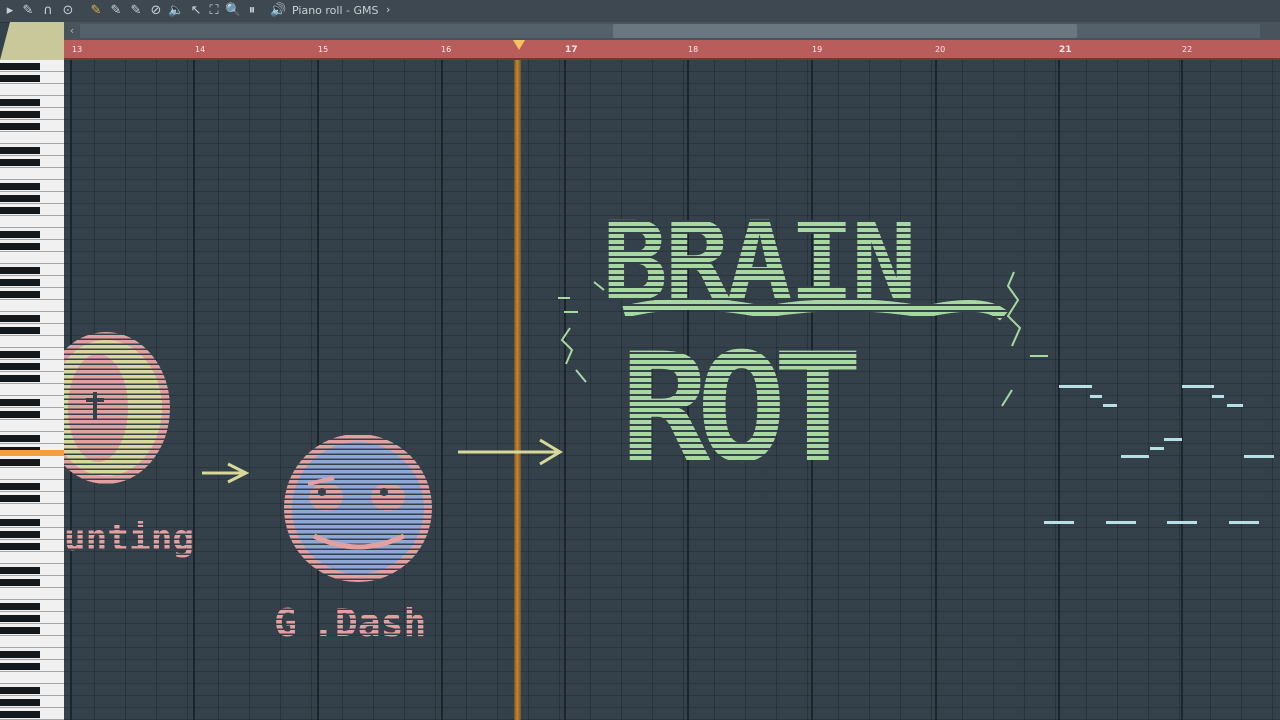 This screenshot has width=1280, height=720. Describe the element at coordinates (519, 45) in the screenshot. I see `playhead-marker-icon` at that location.